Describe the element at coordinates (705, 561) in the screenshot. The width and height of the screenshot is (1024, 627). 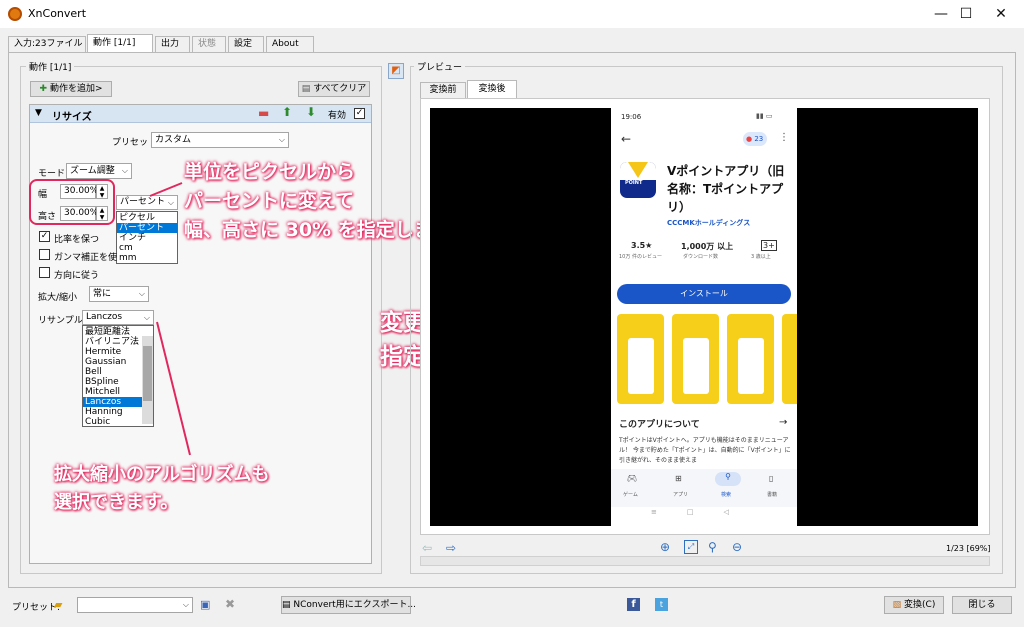
I see `preview-scrollbar` at that location.